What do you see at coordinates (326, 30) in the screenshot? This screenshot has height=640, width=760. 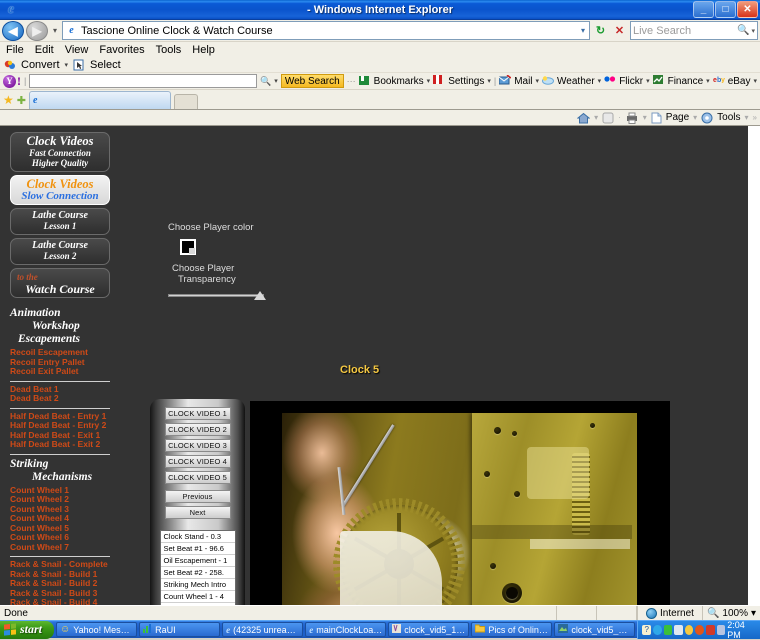 I see `address-input: e Tascione Online Clock & Watch Course ▾` at bounding box center [326, 30].